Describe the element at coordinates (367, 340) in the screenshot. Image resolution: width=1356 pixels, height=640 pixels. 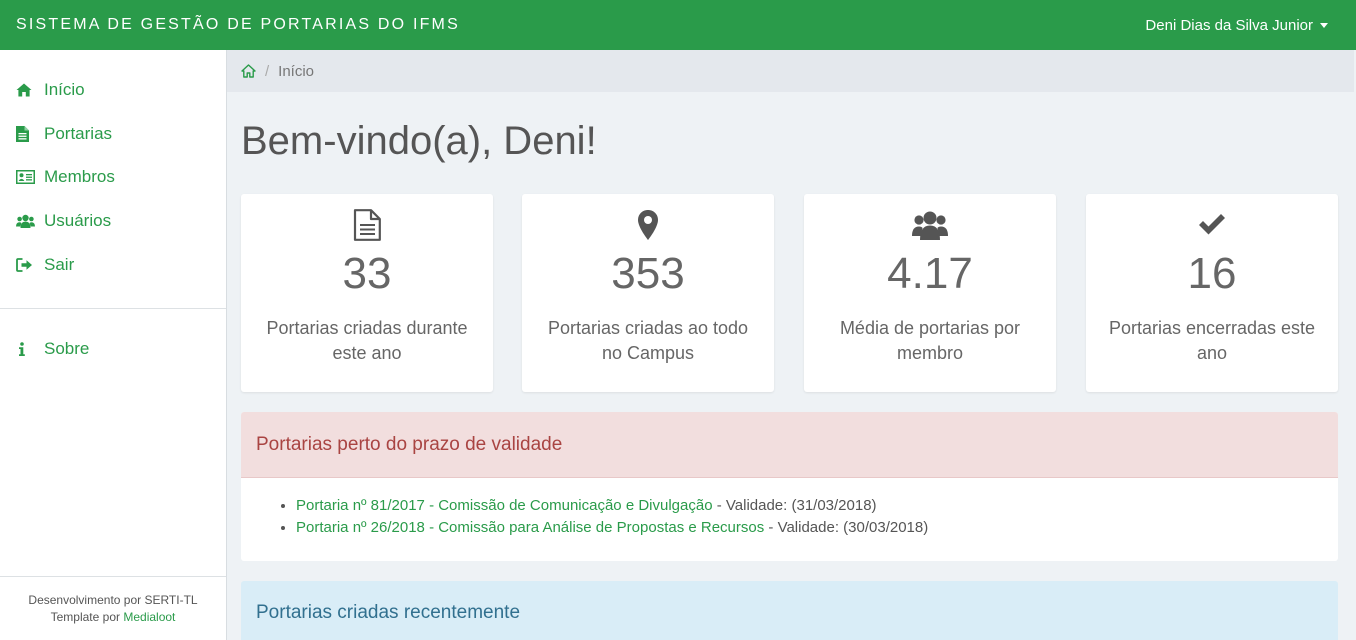
I see `stat-label: Portarias criadas durante este ano` at that location.